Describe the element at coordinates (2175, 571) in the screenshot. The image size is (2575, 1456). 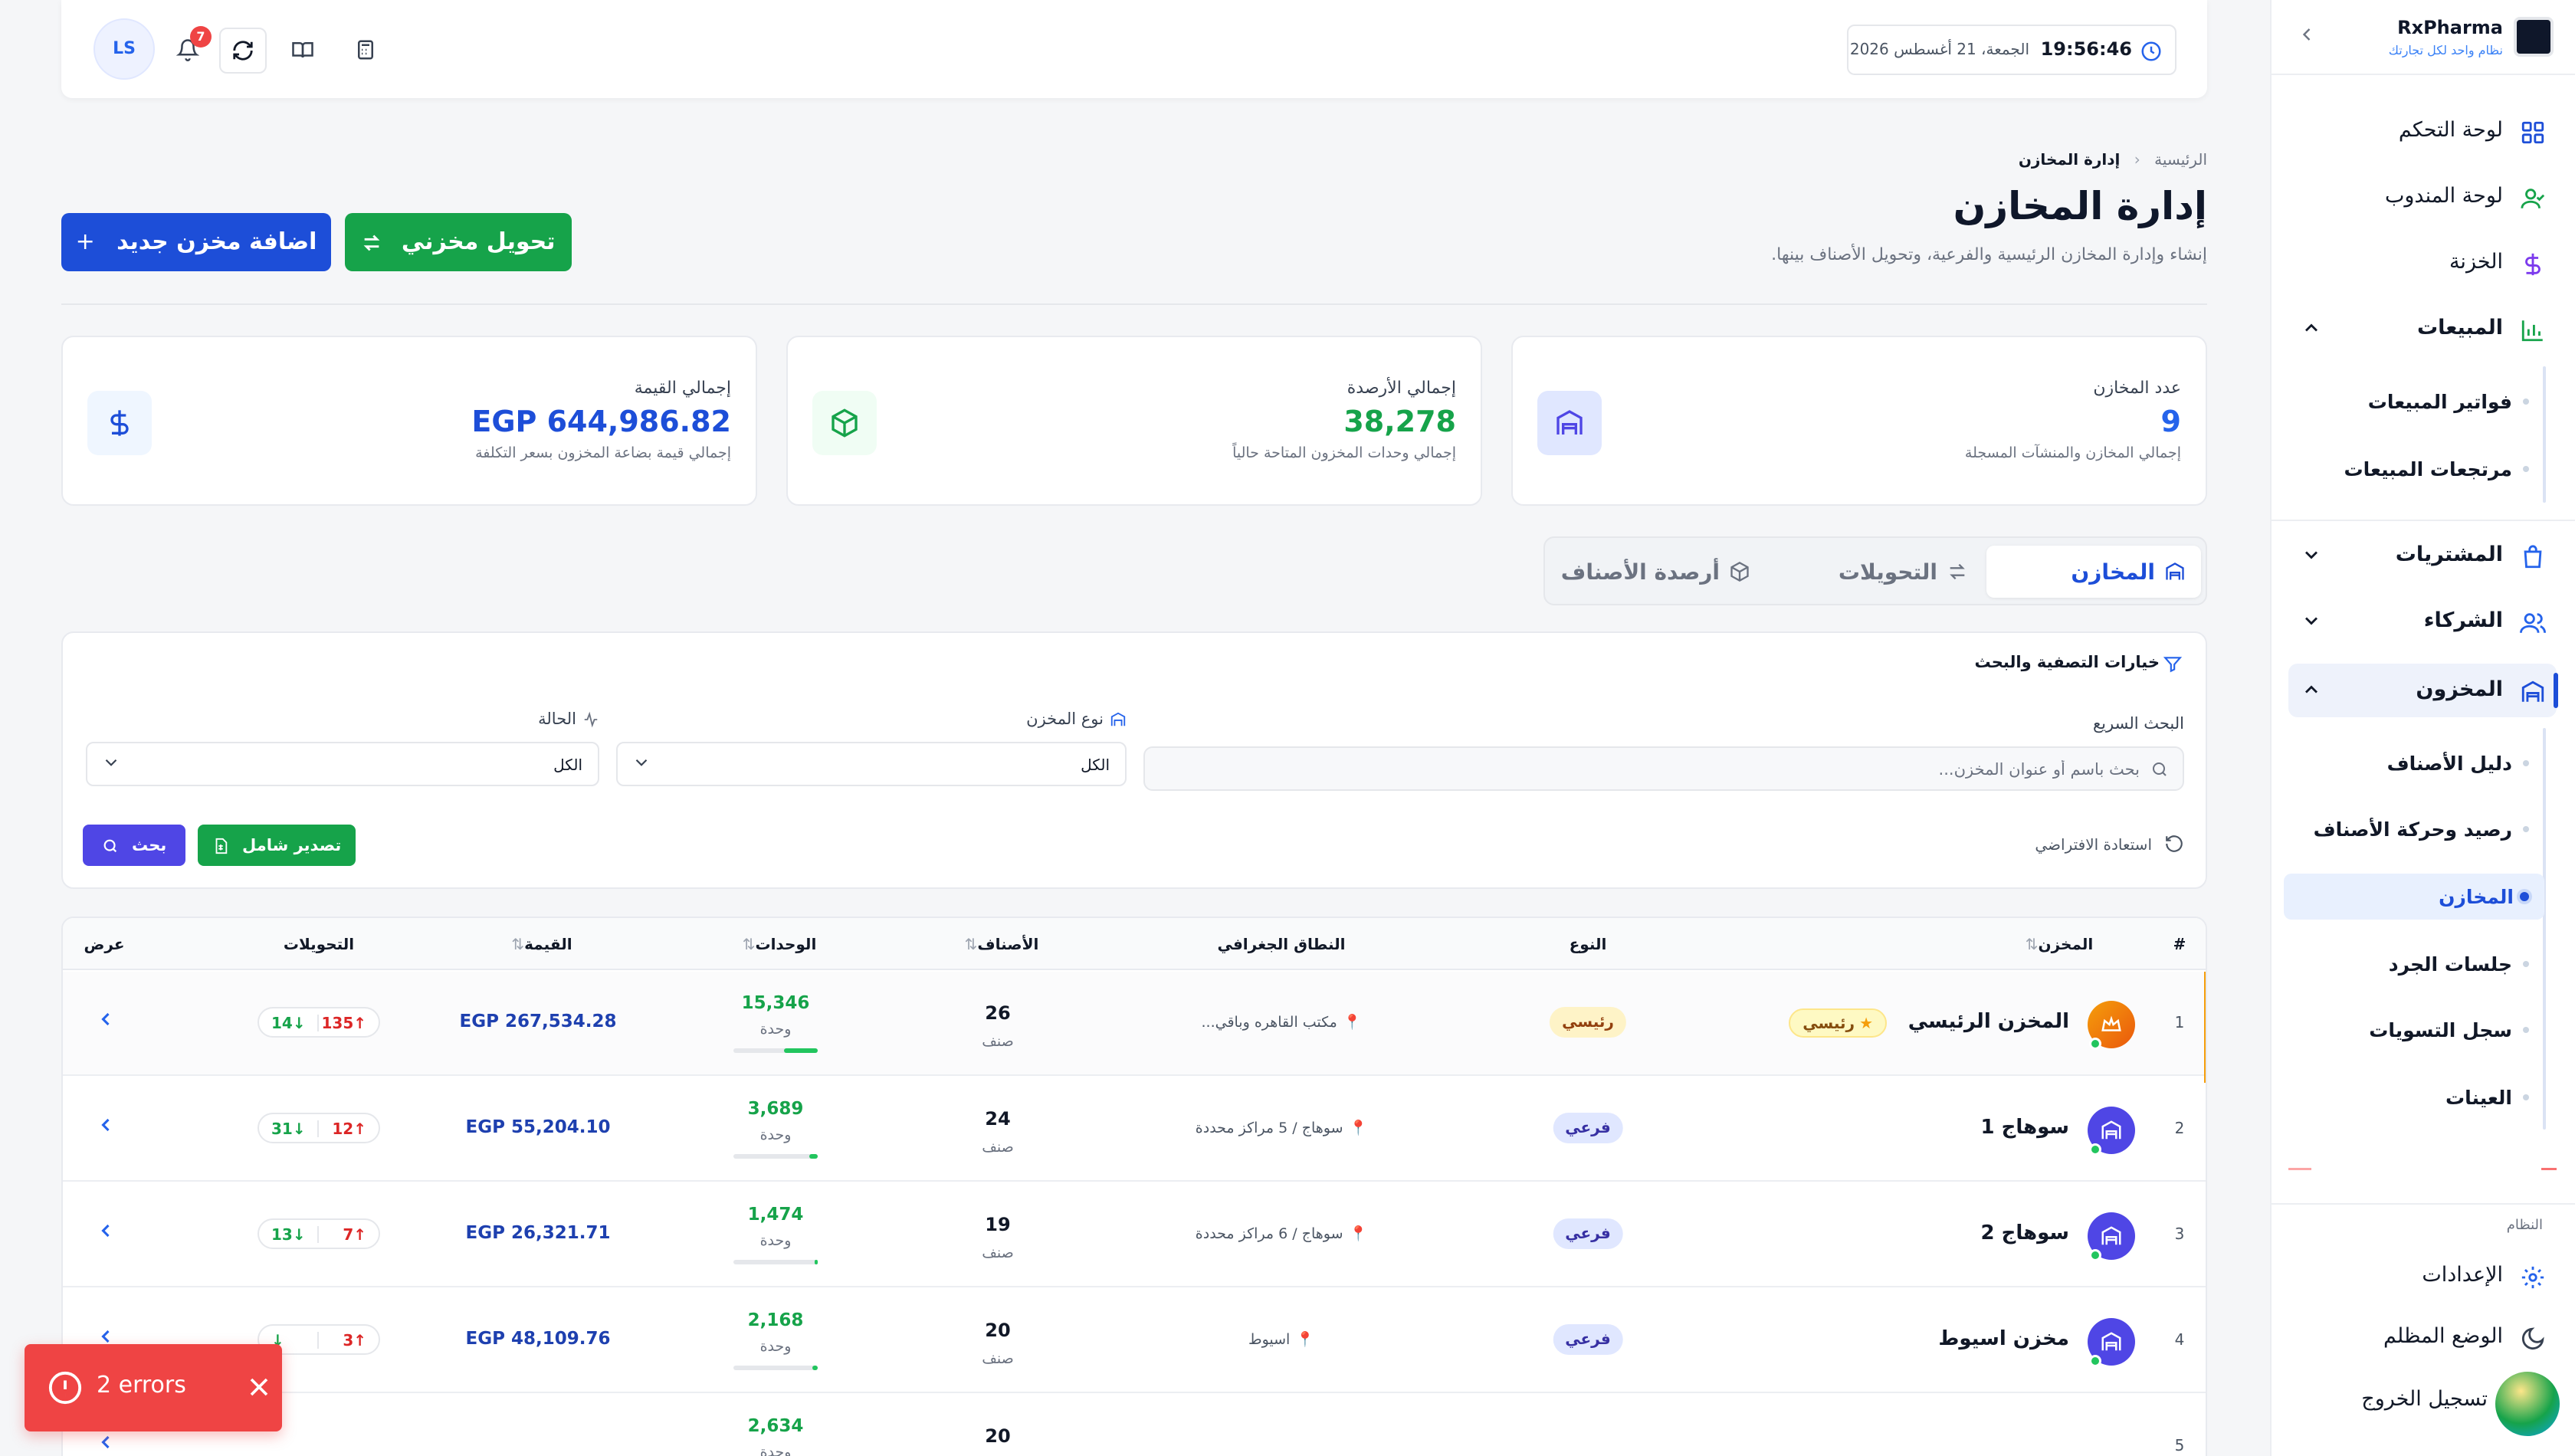
I see `warehouse-icon` at that location.